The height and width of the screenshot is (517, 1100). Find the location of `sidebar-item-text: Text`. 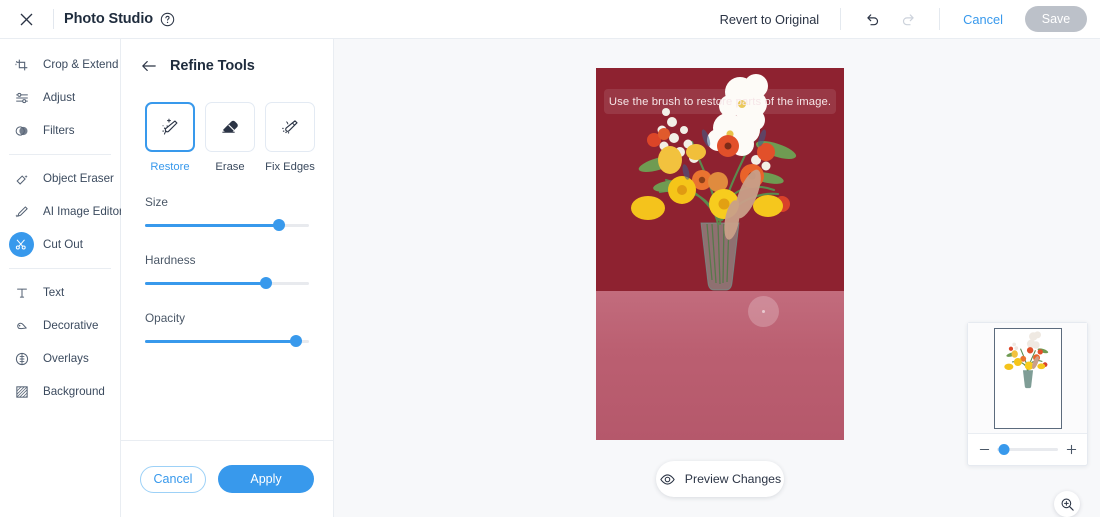

sidebar-item-text: Text is located at coordinates (60, 292).